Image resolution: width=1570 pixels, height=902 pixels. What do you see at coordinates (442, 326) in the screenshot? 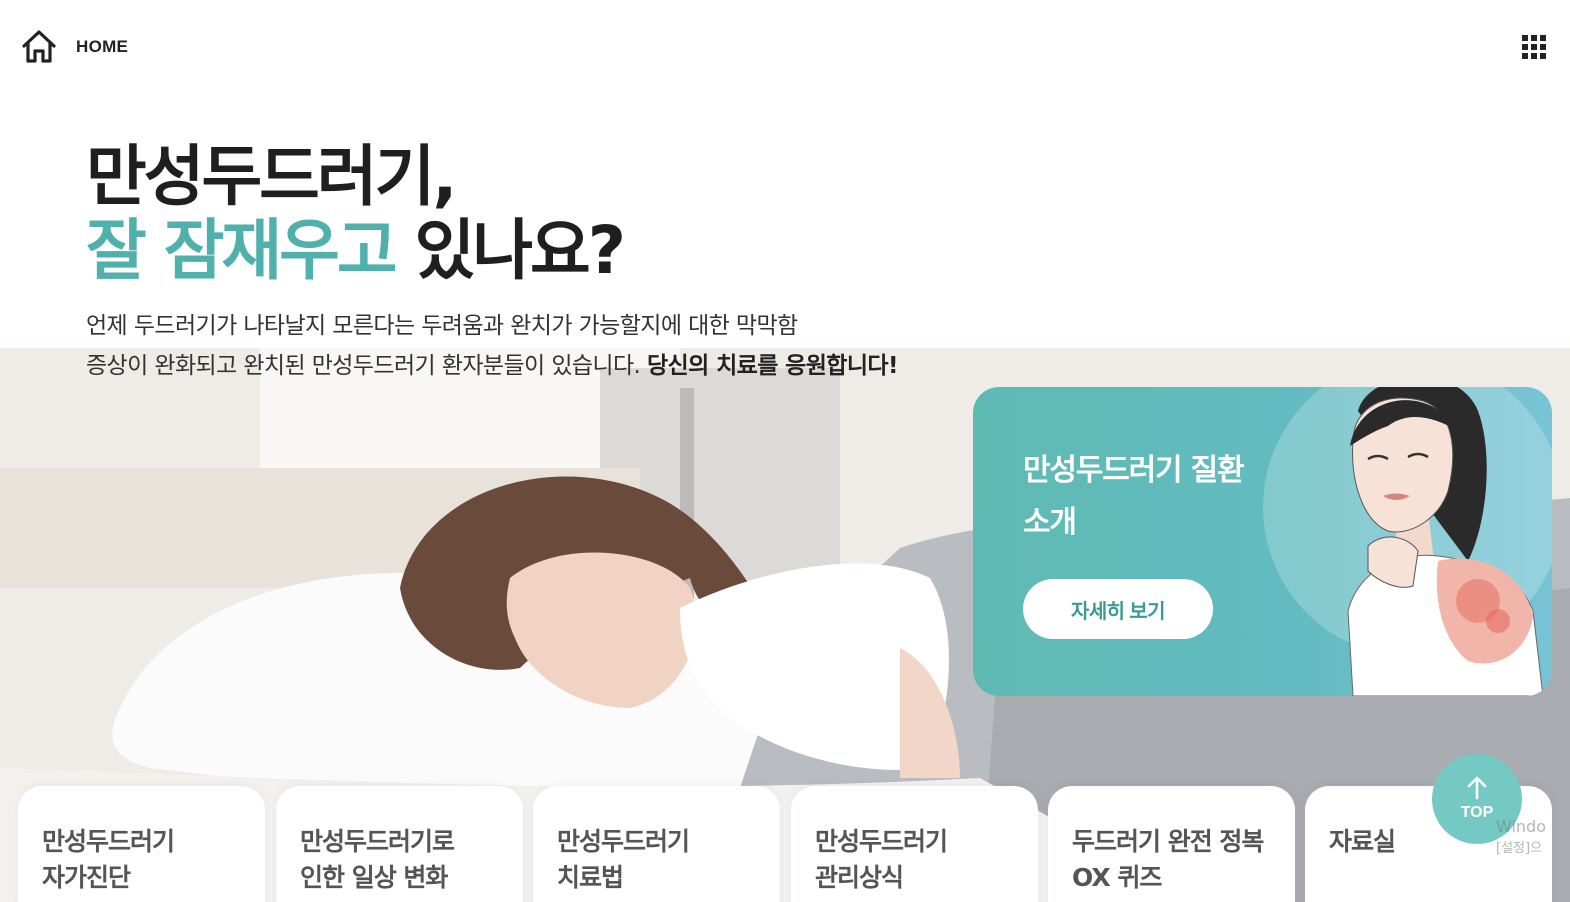
I see `subtext-line1: 언제 두드러기가 나타날지 모른다는 두려움과 완치가 가능할지에 대한 막막함` at bounding box center [442, 326].